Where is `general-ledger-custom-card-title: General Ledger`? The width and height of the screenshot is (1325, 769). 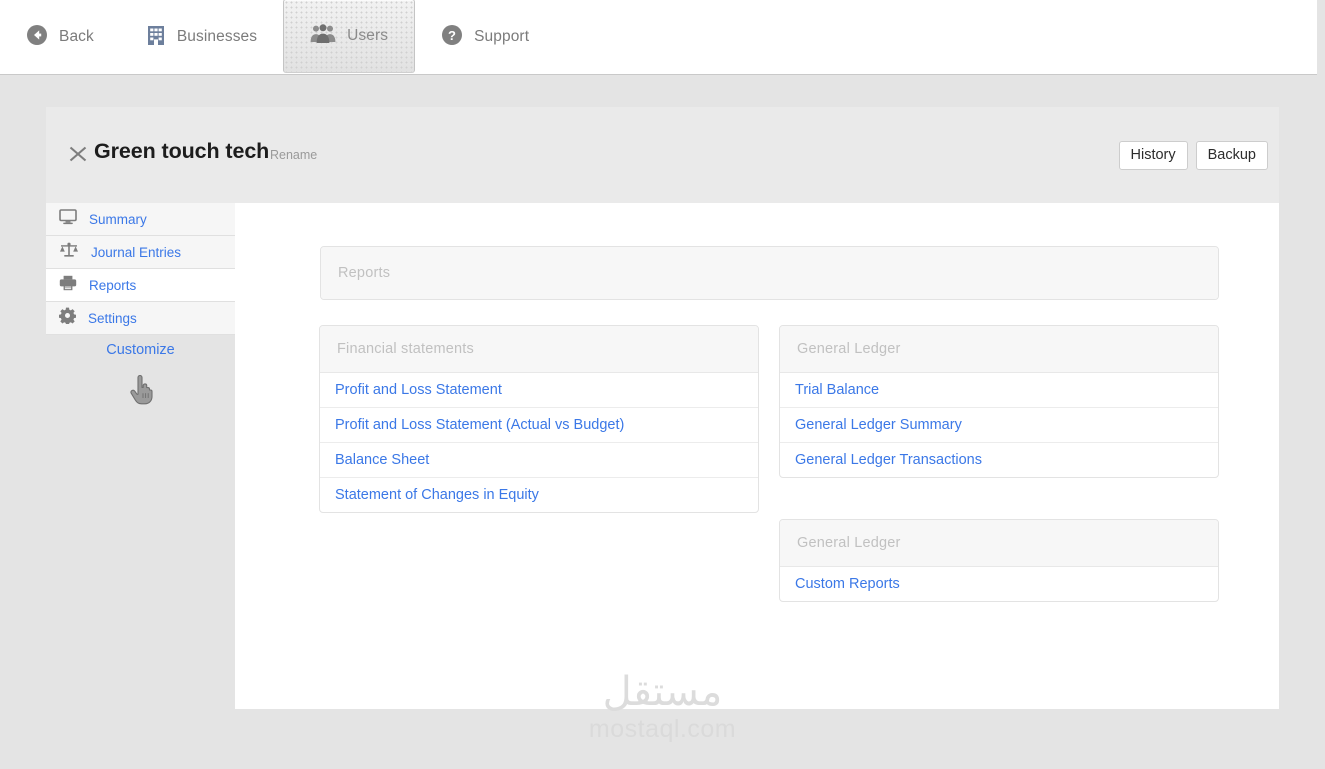
general-ledger-custom-card-title: General Ledger is located at coordinates (999, 543).